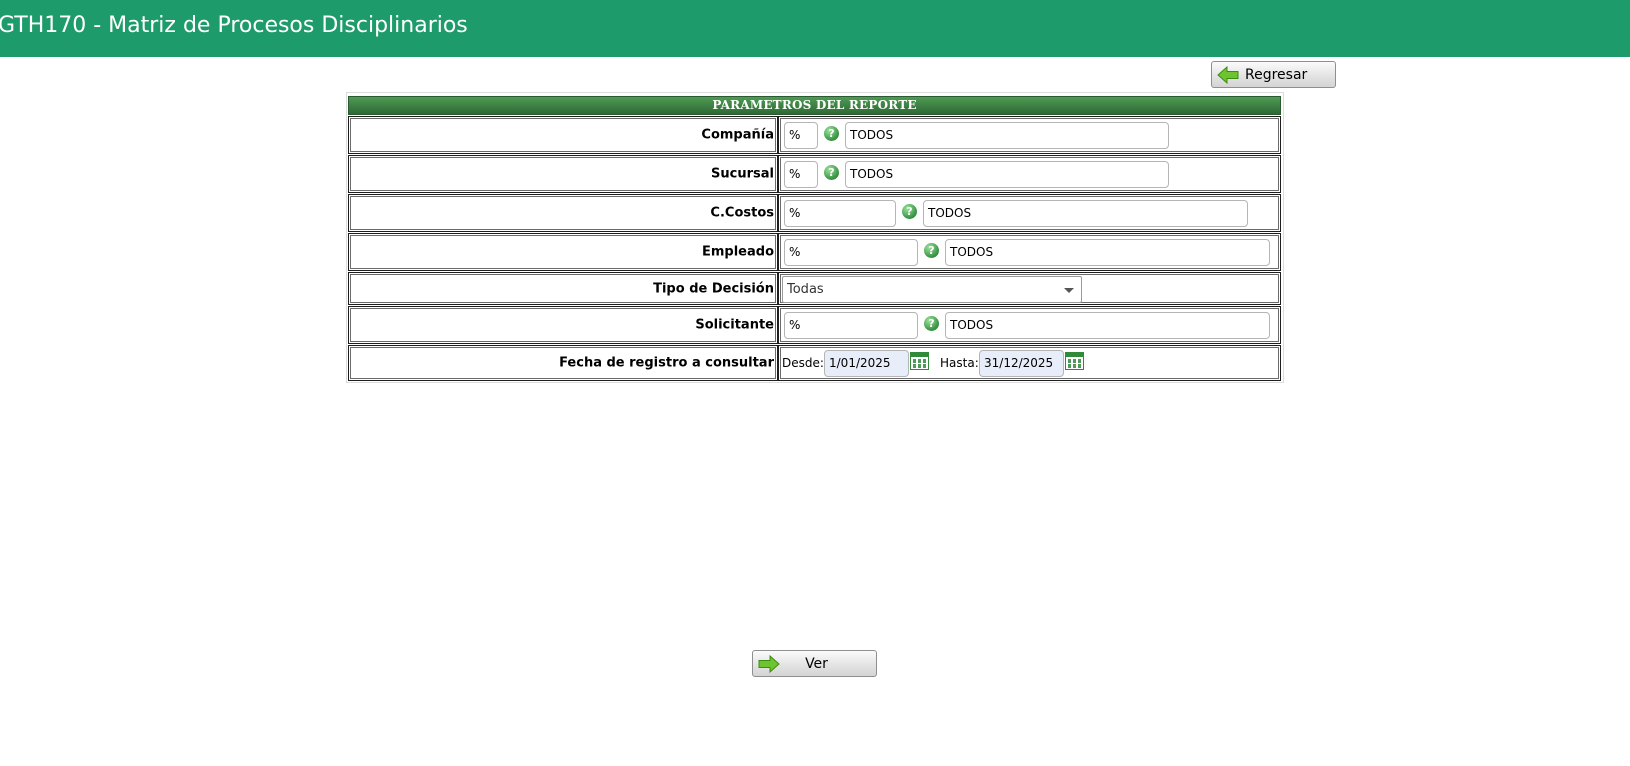  I want to click on field-cell: Desde: 1/01/2025 Hasta: 31/12/2025, so click(1029, 363).